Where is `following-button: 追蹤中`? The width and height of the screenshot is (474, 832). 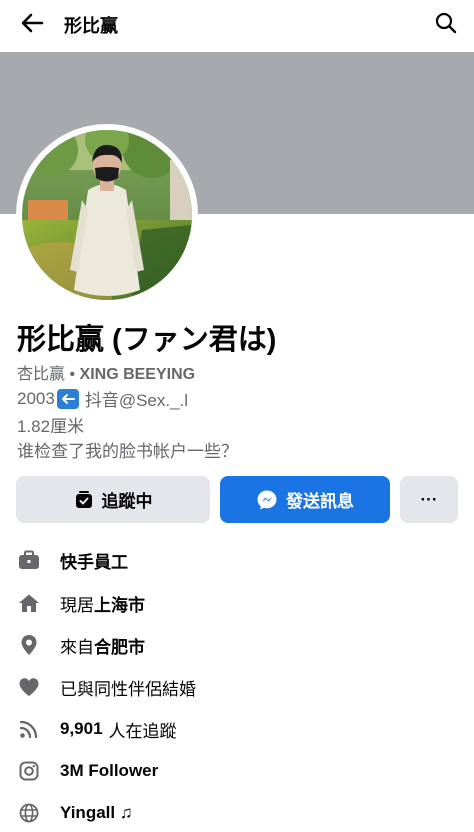
following-button: 追蹤中 is located at coordinates (113, 499).